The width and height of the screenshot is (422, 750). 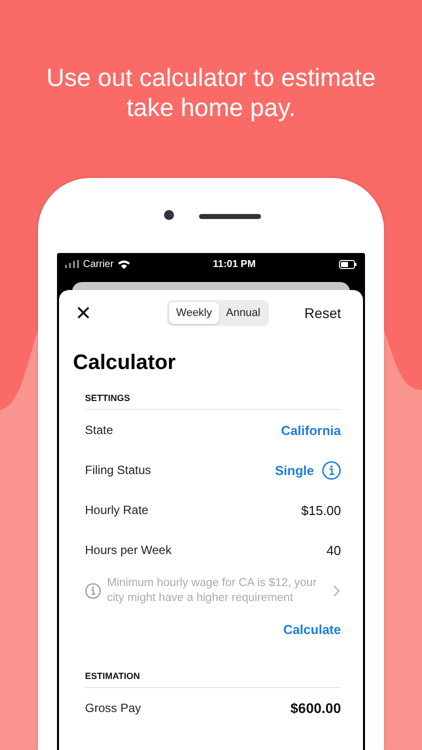 I want to click on result-value: $600.00, so click(x=315, y=708).